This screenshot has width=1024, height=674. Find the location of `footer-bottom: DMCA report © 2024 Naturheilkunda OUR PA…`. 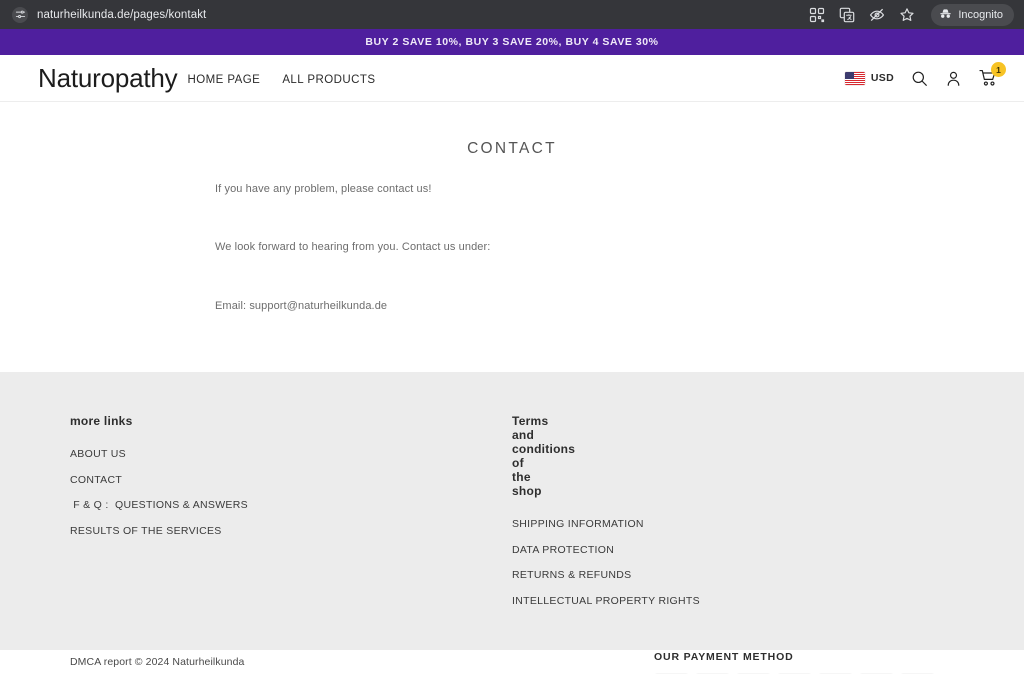

footer-bottom: DMCA report © 2024 Naturheilkunda OUR PA… is located at coordinates (512, 647).